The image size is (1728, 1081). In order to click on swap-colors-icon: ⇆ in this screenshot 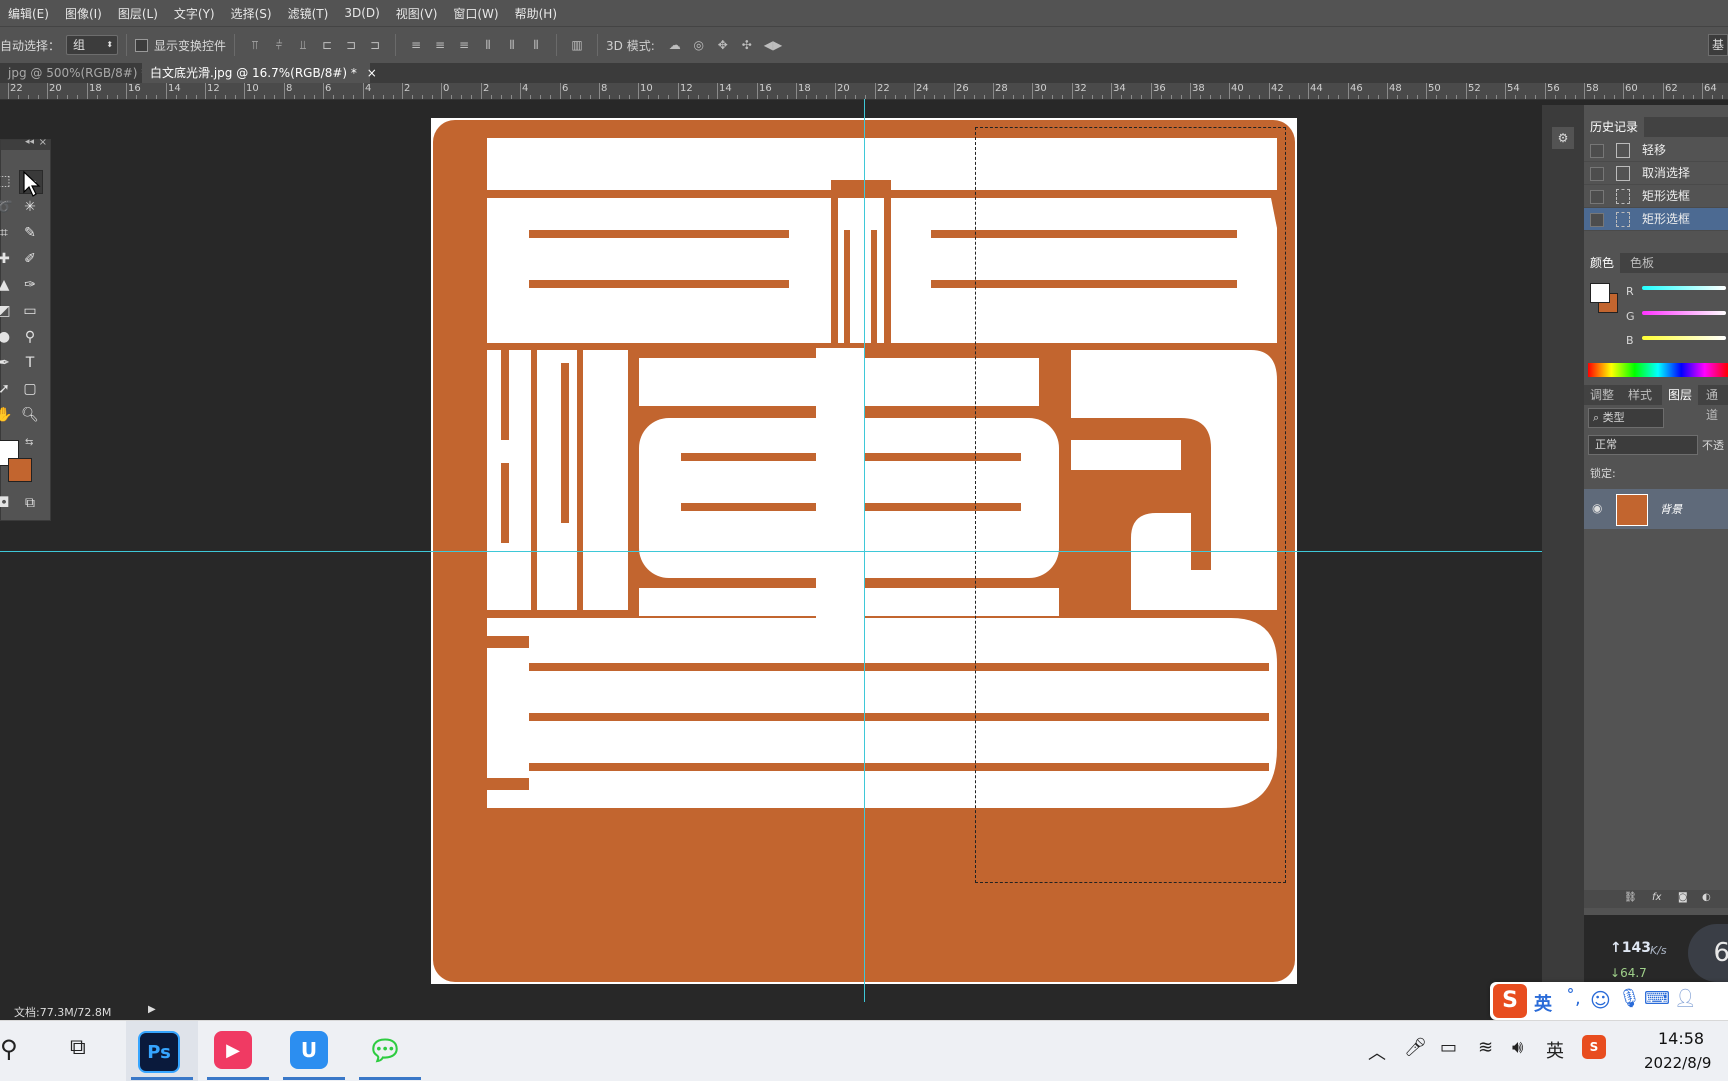, I will do `click(29, 442)`.